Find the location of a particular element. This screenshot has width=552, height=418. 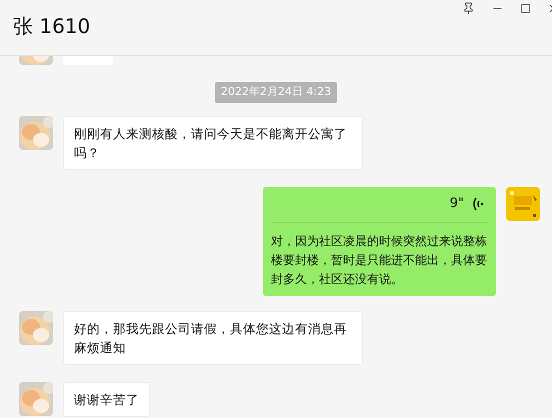

voice-transcript: 对，因为社区凌晨的时候突然过来说整栋楼要封楼，暂时是只能进不能出，具体要封多久，社区还没有说。 is located at coordinates (379, 260).